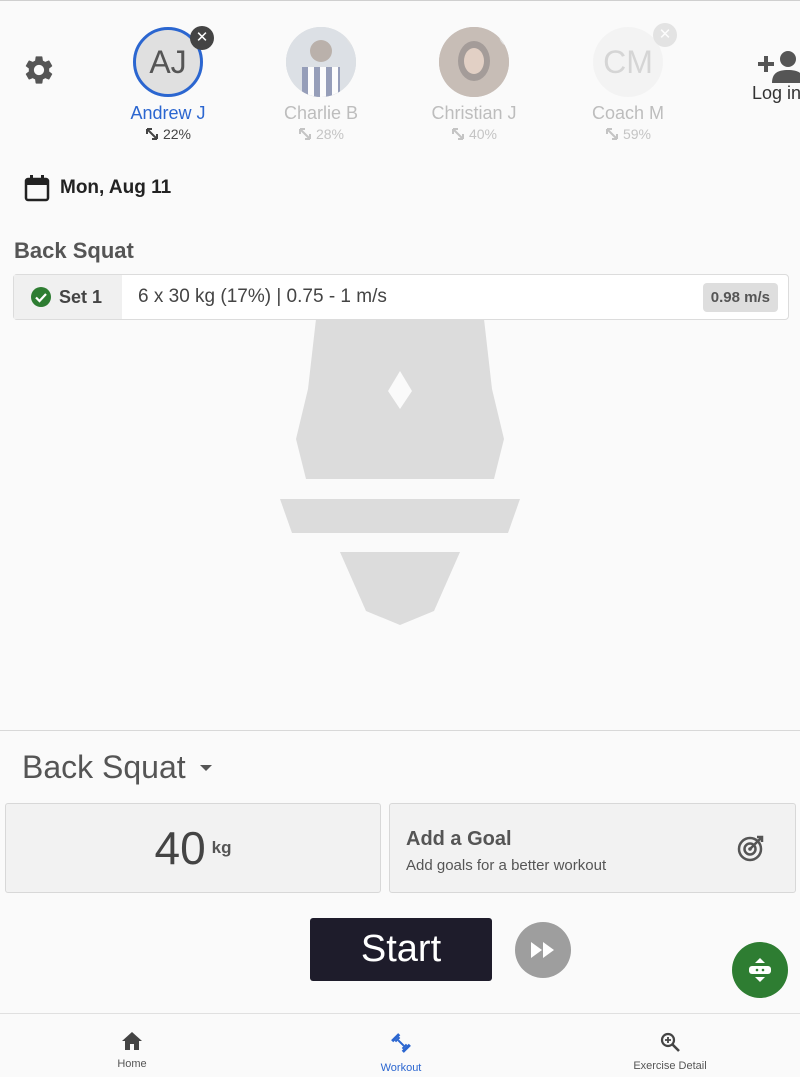  What do you see at coordinates (168, 61) in the screenshot?
I see `avatar-initials: AJ` at bounding box center [168, 61].